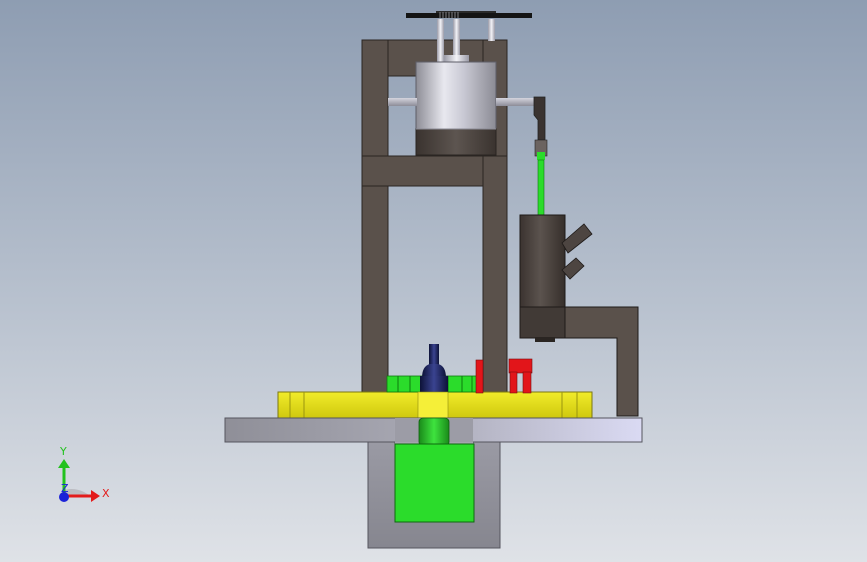  I want to click on z-axis-label: Z, so click(65, 488).